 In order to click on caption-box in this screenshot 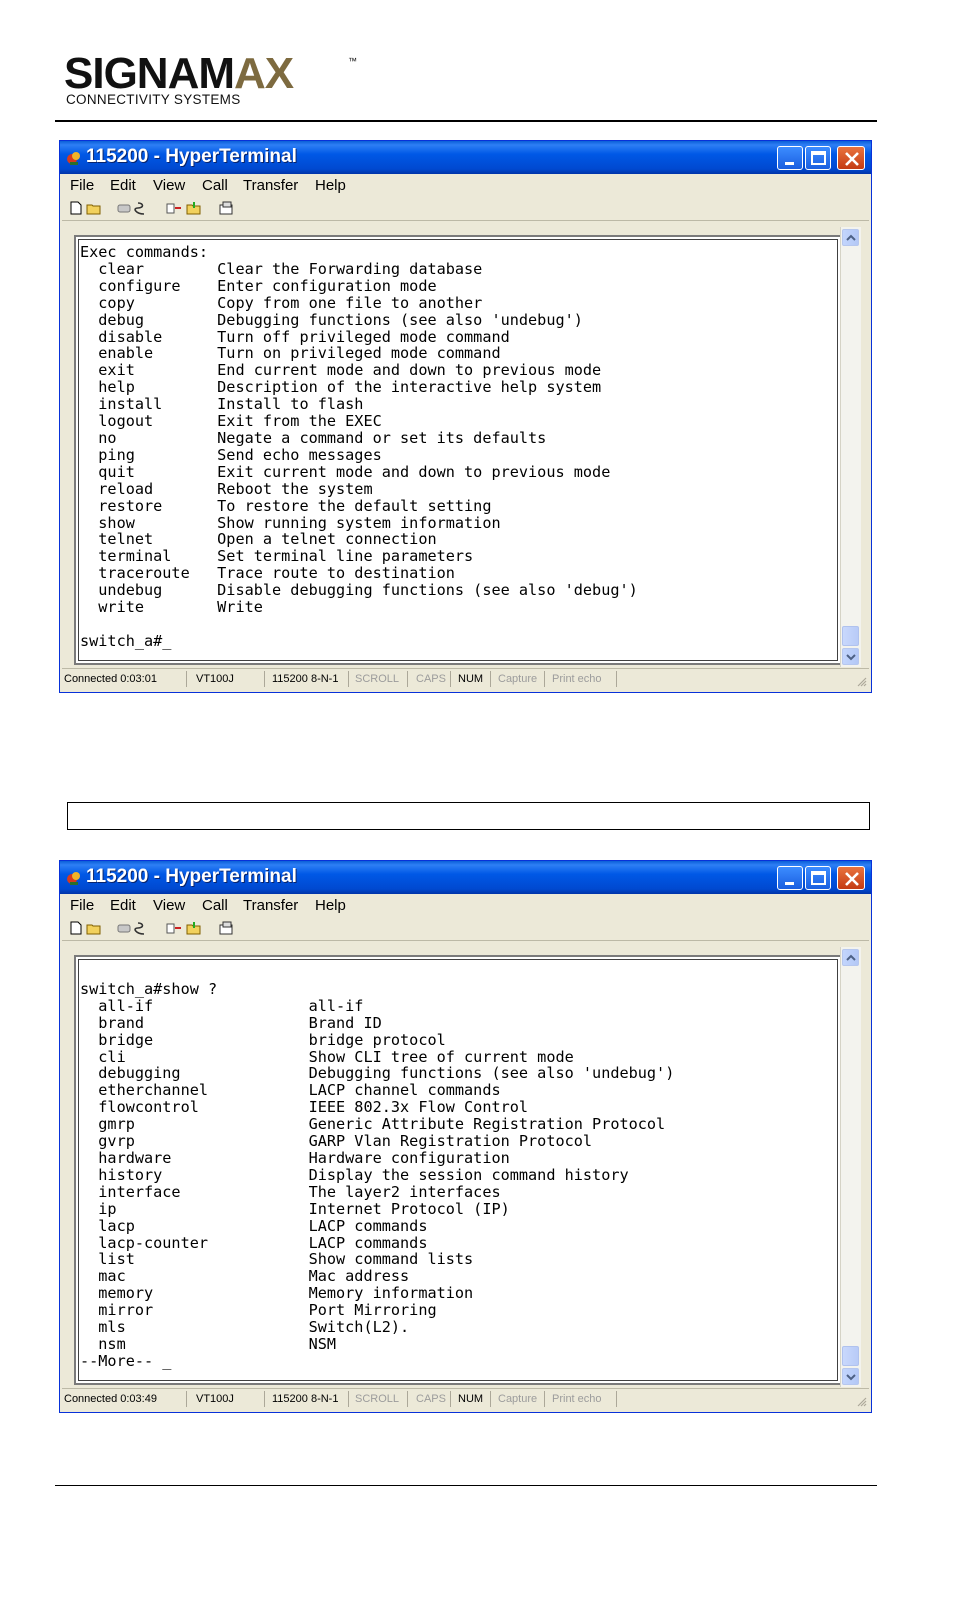, I will do `click(468, 816)`.